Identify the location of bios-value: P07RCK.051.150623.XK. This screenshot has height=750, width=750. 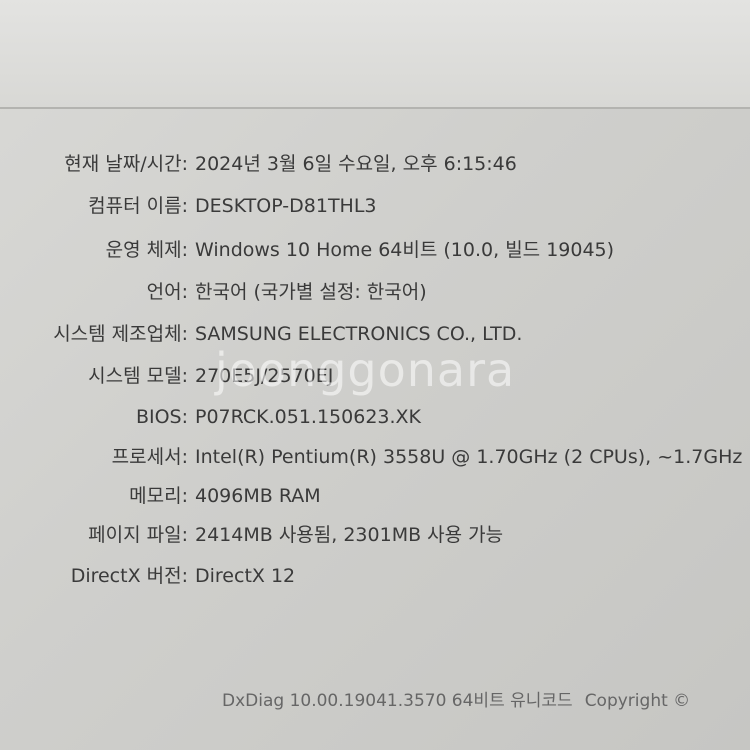
(308, 417).